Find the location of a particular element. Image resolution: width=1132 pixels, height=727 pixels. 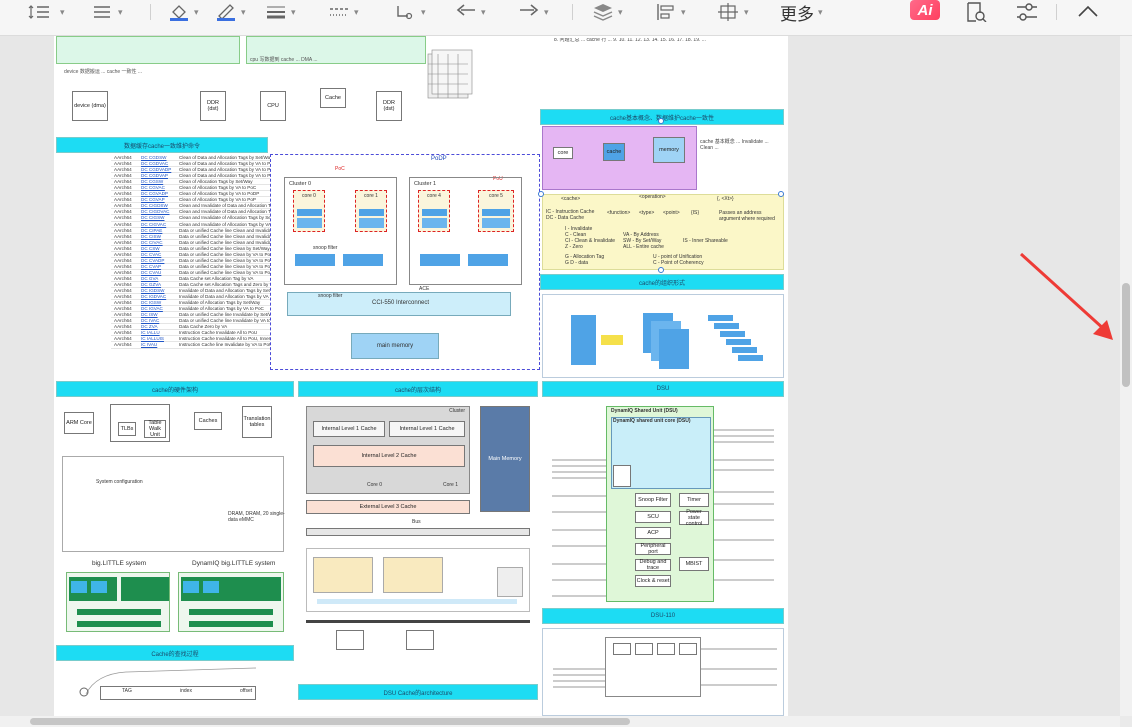

more-label: 更多 is located at coordinates (797, 14).